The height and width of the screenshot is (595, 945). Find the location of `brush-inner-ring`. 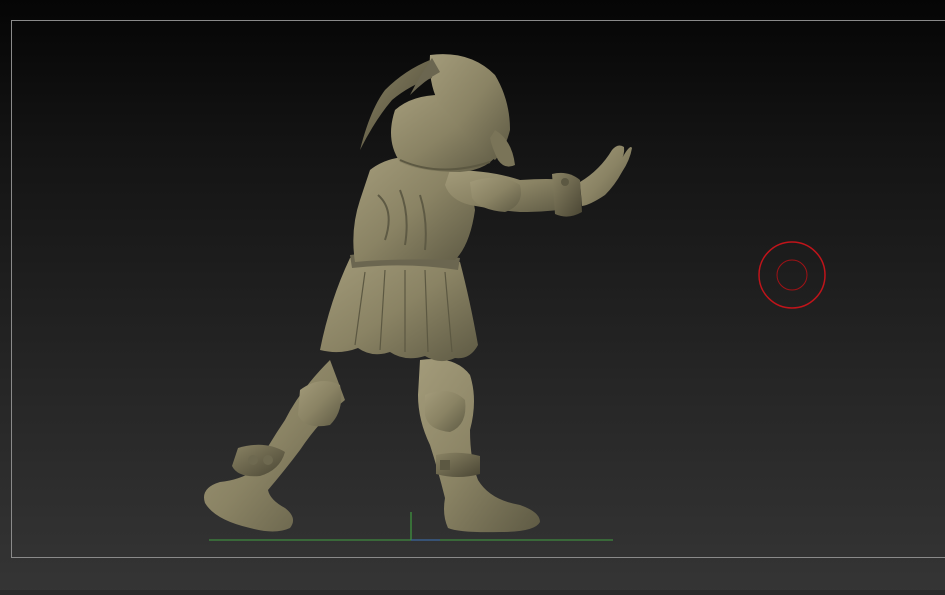

brush-inner-ring is located at coordinates (792, 275).